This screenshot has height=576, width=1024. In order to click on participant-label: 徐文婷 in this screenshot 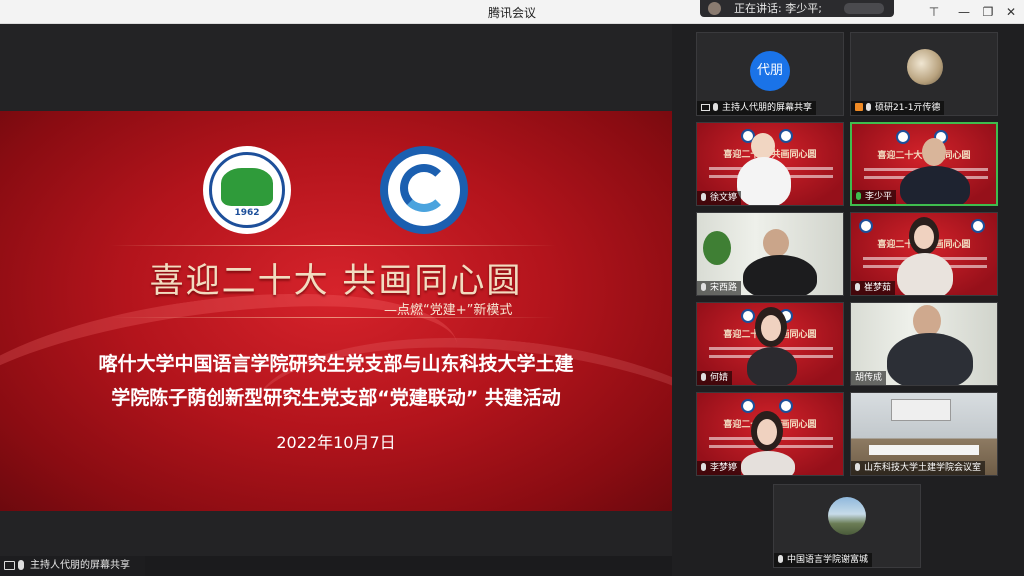, I will do `click(719, 198)`.